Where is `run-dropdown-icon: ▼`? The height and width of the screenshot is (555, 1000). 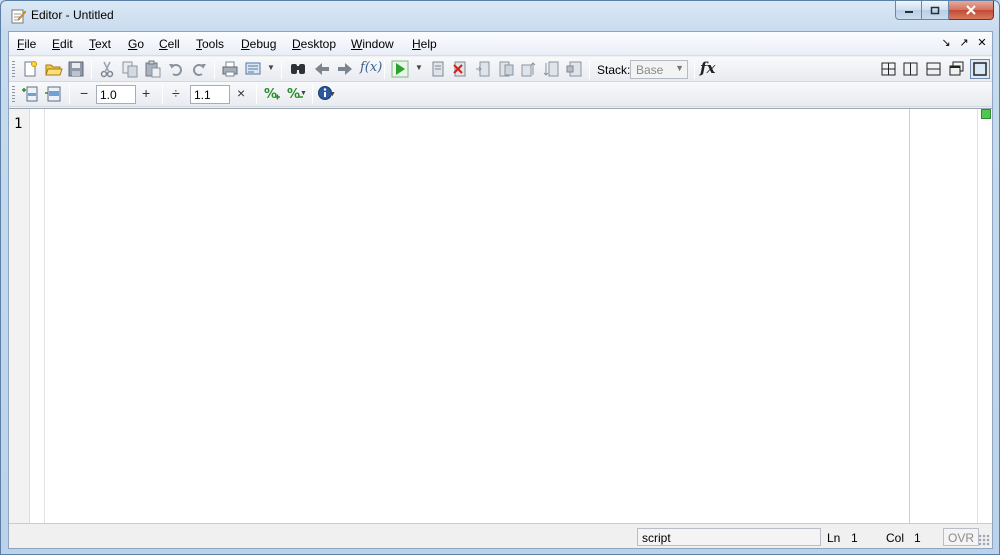
run-dropdown-icon: ▼ is located at coordinates (419, 67).